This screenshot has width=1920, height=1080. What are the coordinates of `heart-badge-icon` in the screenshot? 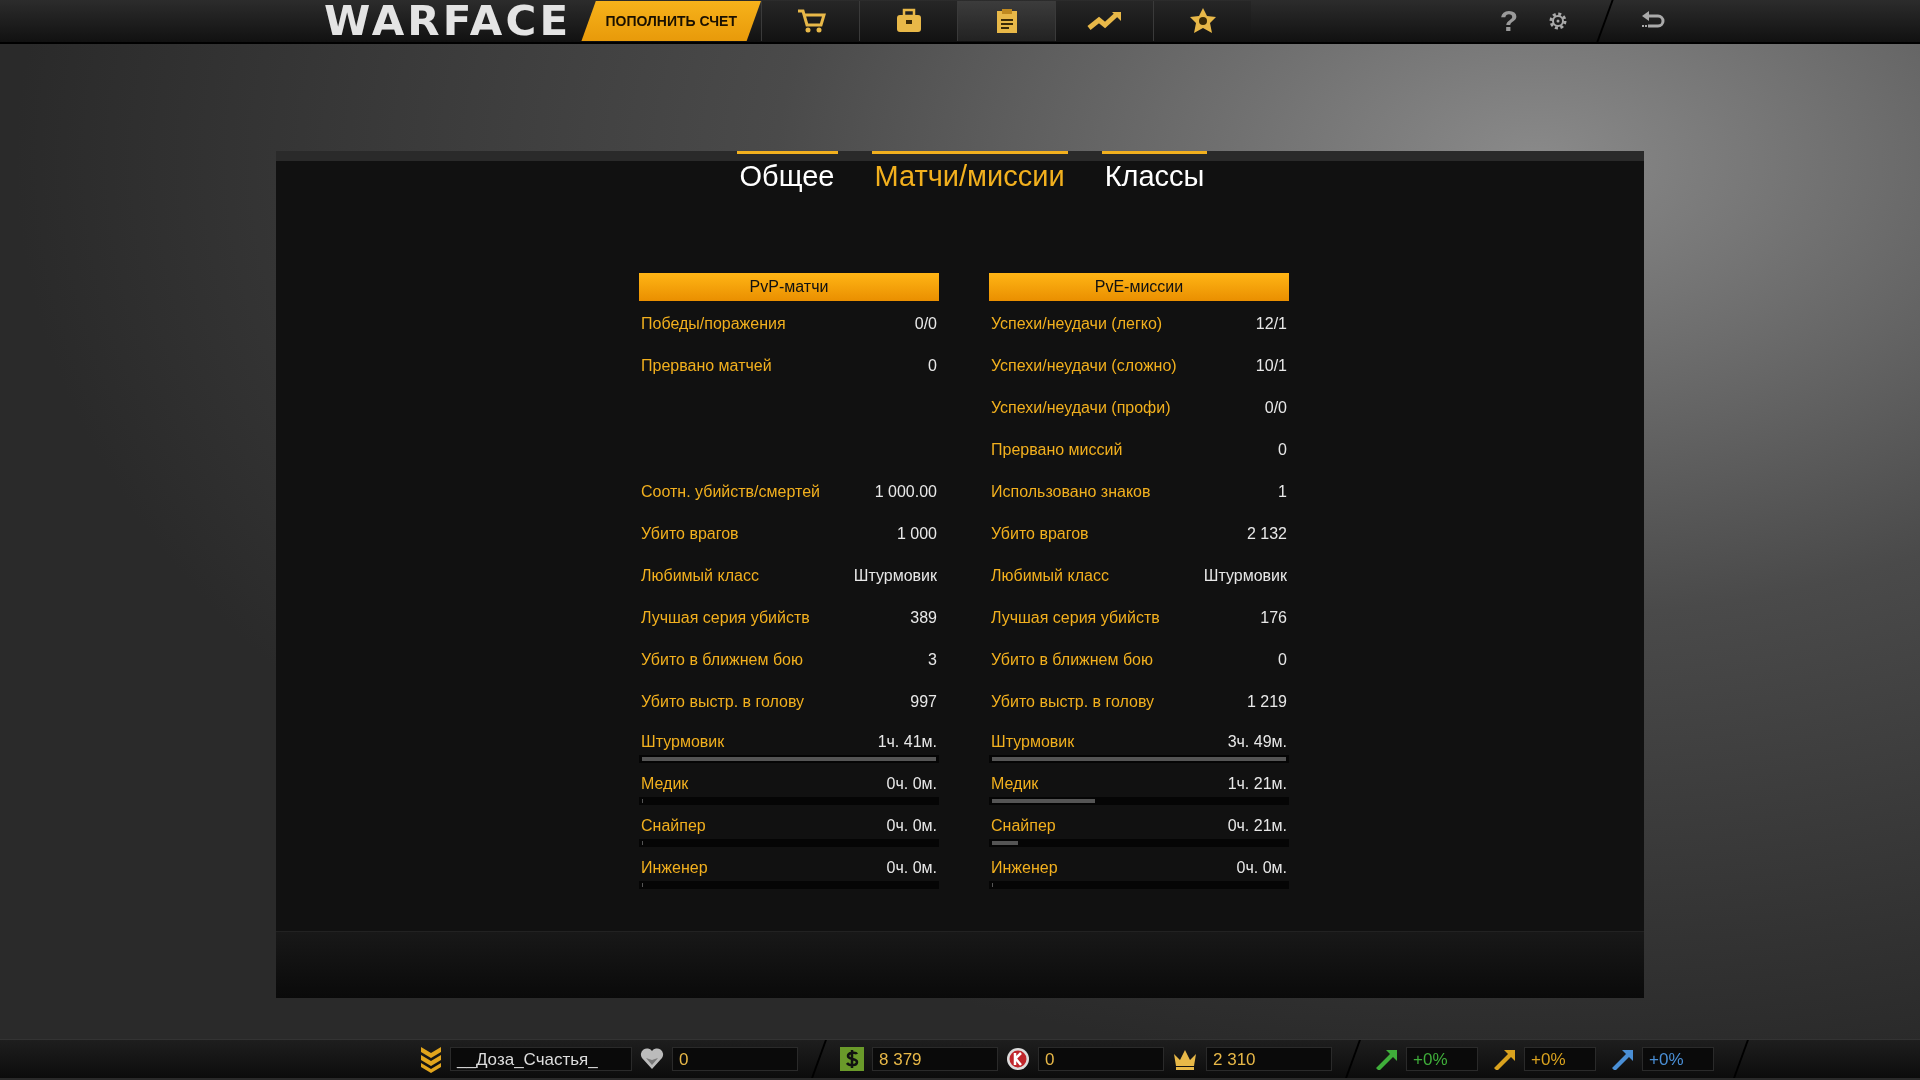 It's located at (652, 1059).